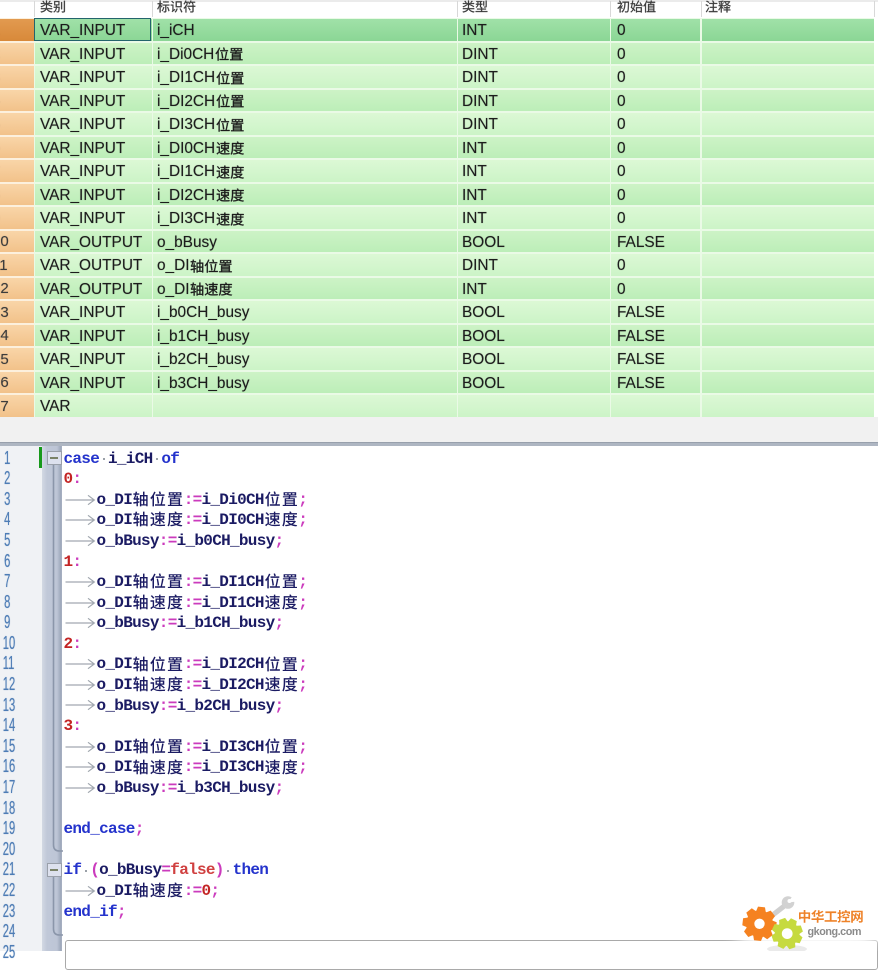  What do you see at coordinates (835, 932) in the screenshot?
I see `svg-text: gkong.com` at bounding box center [835, 932].